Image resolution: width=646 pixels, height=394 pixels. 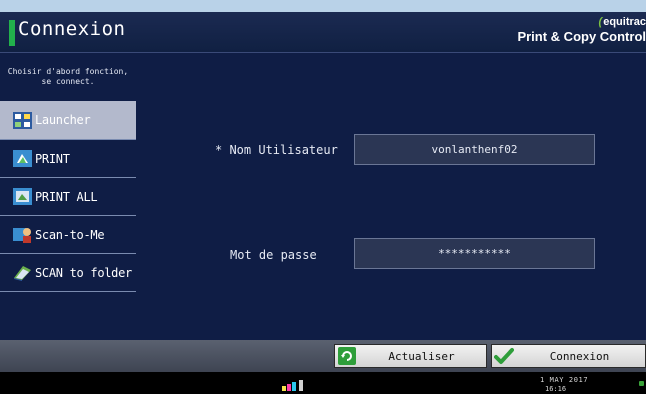 I want to click on sidebar-hint: Choisir d'abord fonction, se connect., so click(x=68, y=77).